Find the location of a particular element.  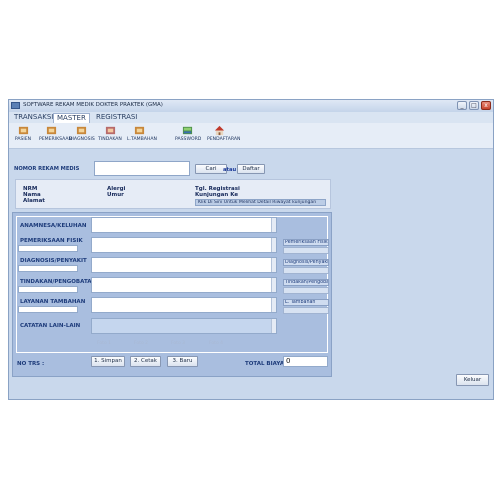

tool-pemeriksaan: PEMERIKSAAN is located at coordinates (55, 136).